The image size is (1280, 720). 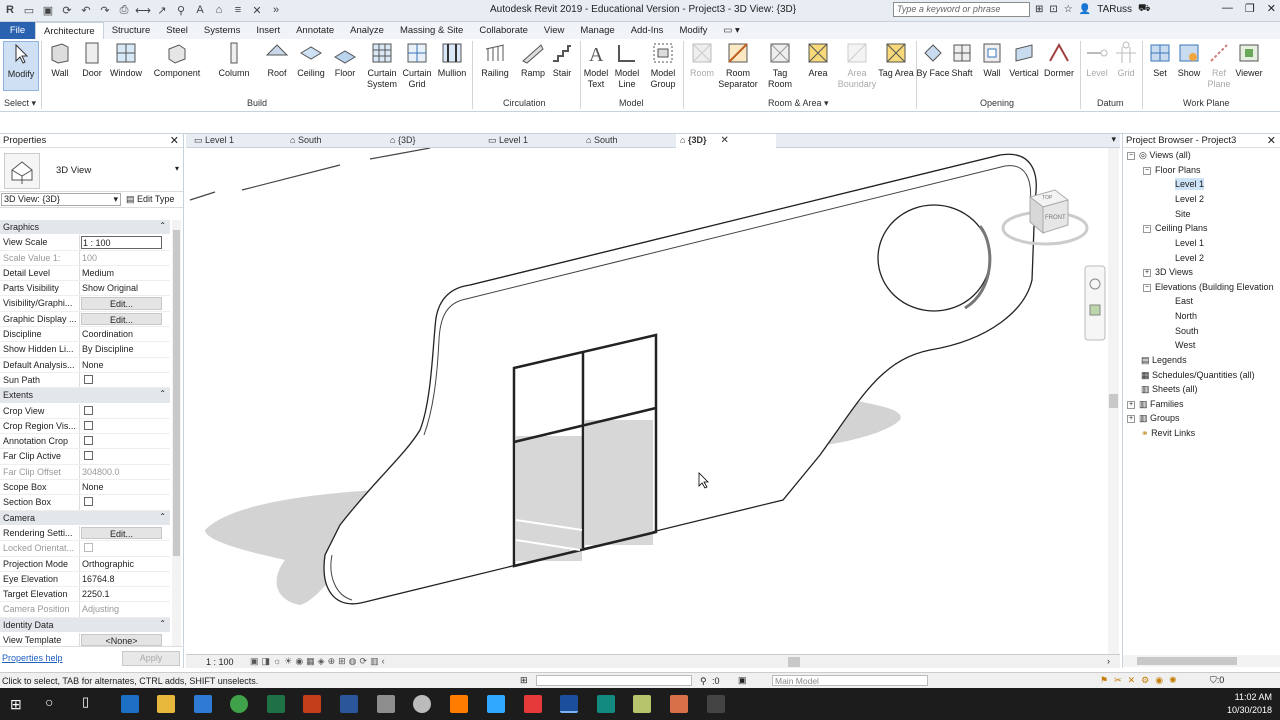 What do you see at coordinates (61, 199) in the screenshot?
I see `instance-filter-select: 3D View: {3D} ▾` at bounding box center [61, 199].